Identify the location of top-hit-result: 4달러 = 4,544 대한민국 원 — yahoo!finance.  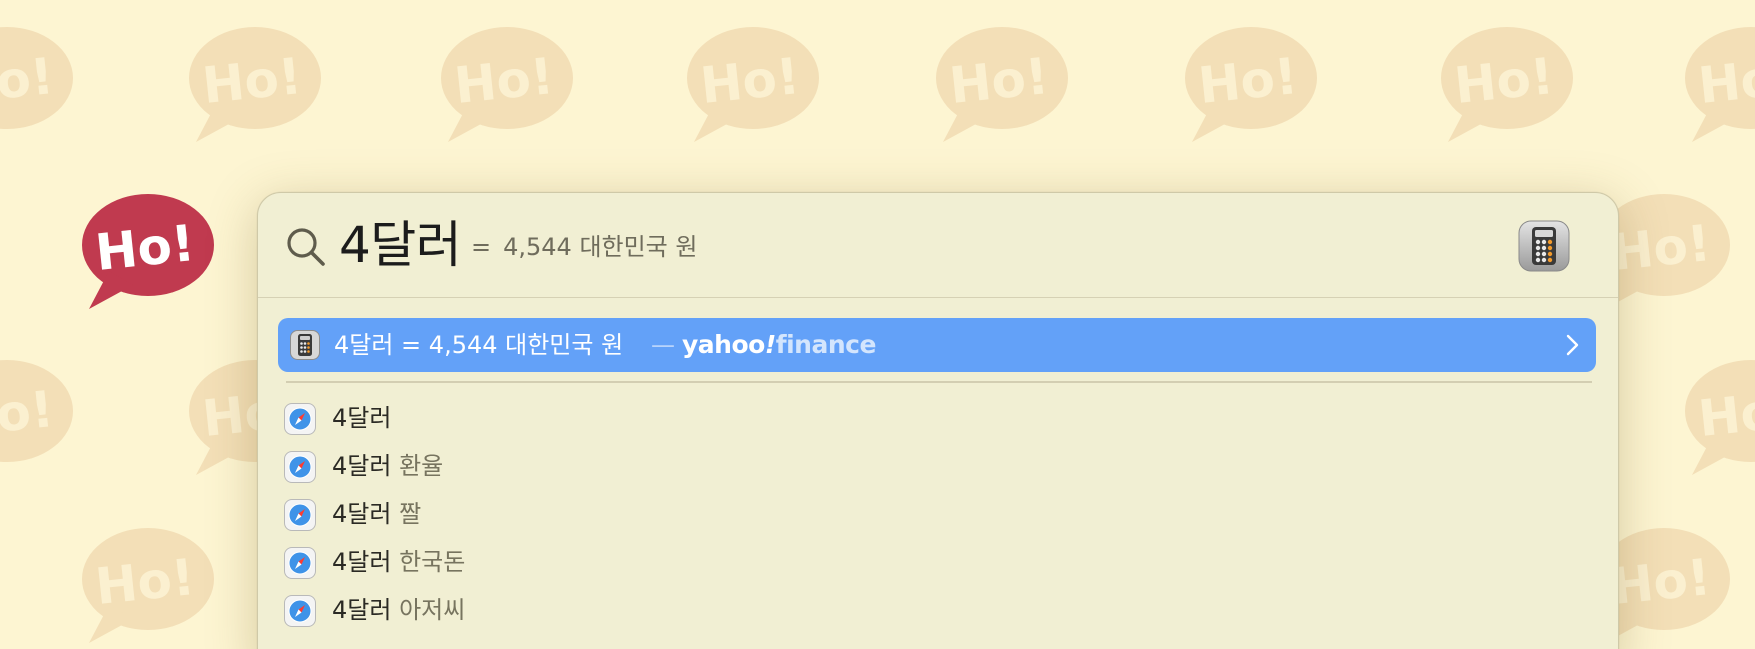
(937, 345).